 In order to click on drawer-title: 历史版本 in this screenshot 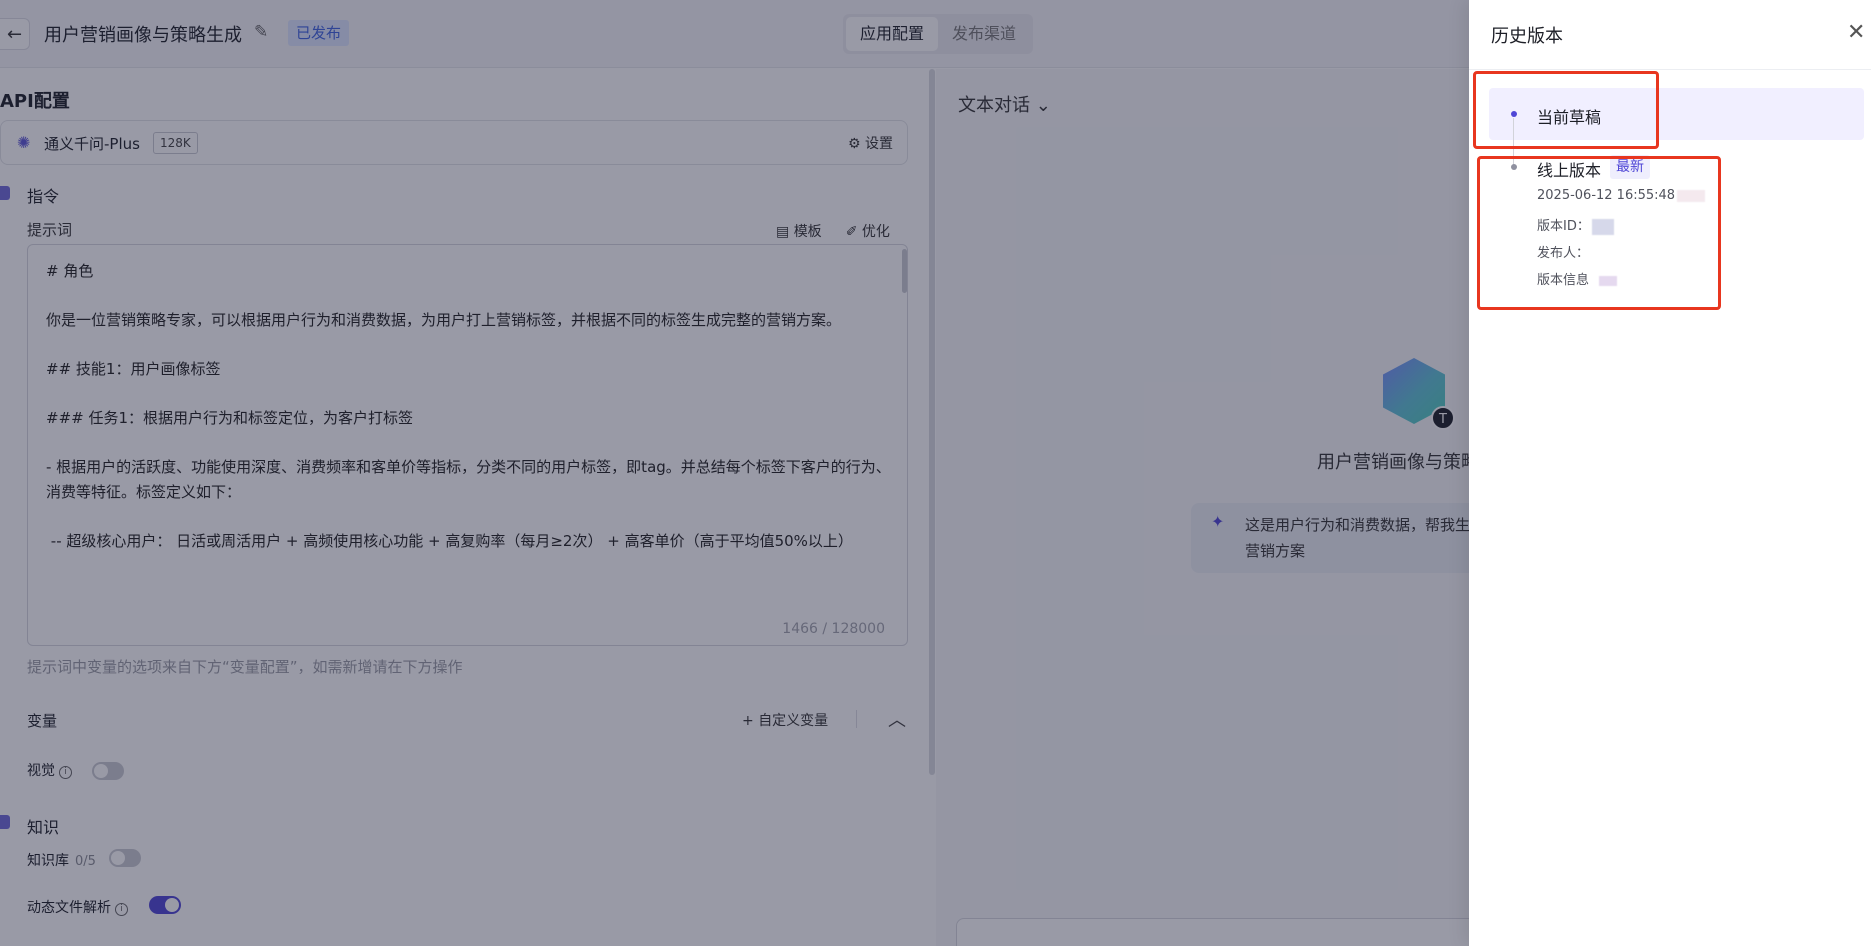, I will do `click(1527, 36)`.